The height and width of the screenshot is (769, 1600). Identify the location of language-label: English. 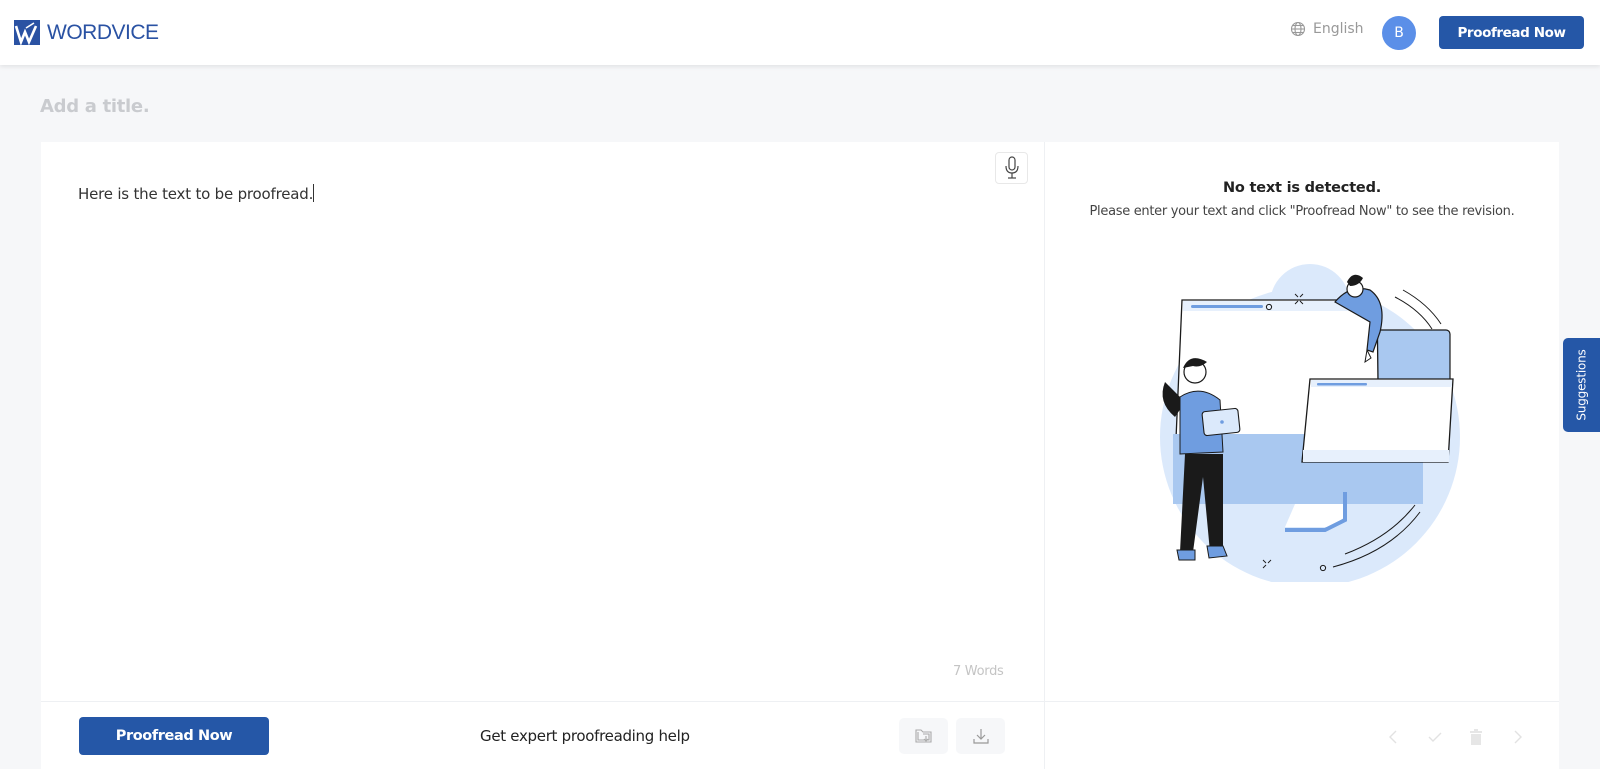
(1338, 29).